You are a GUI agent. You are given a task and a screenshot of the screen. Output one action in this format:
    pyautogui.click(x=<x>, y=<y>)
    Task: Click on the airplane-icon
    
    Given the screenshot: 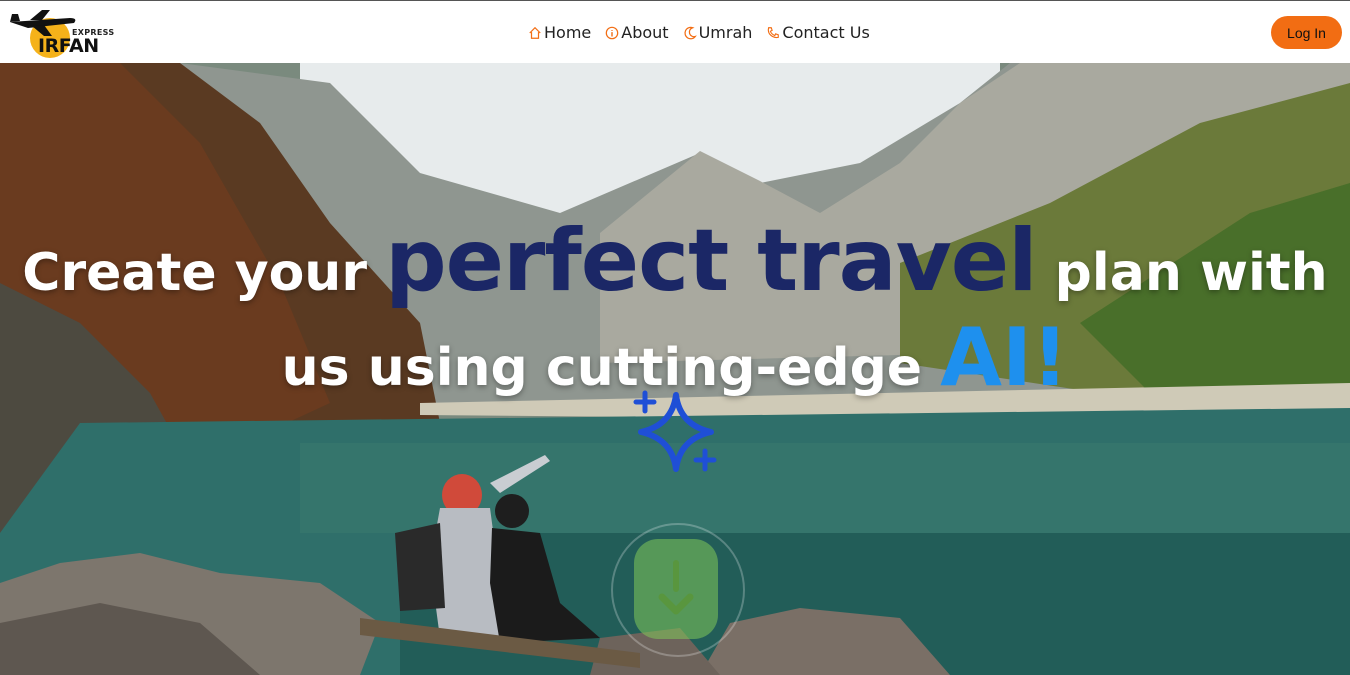 What is the action you would take?
    pyautogui.click(x=43, y=23)
    